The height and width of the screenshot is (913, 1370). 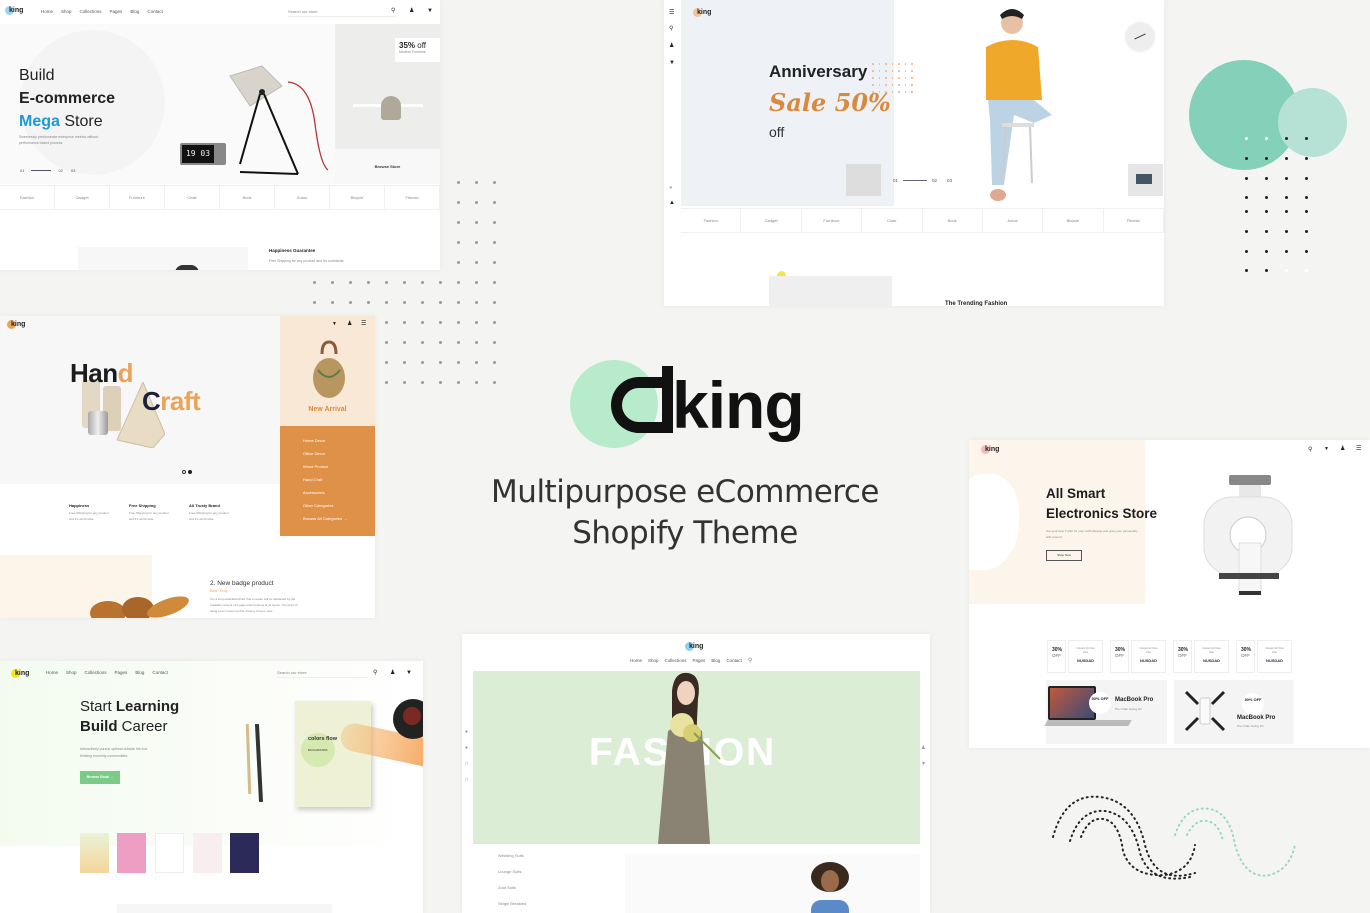 What do you see at coordinates (466, 748) in the screenshot?
I see `facebook-icon: ●` at bounding box center [466, 748].